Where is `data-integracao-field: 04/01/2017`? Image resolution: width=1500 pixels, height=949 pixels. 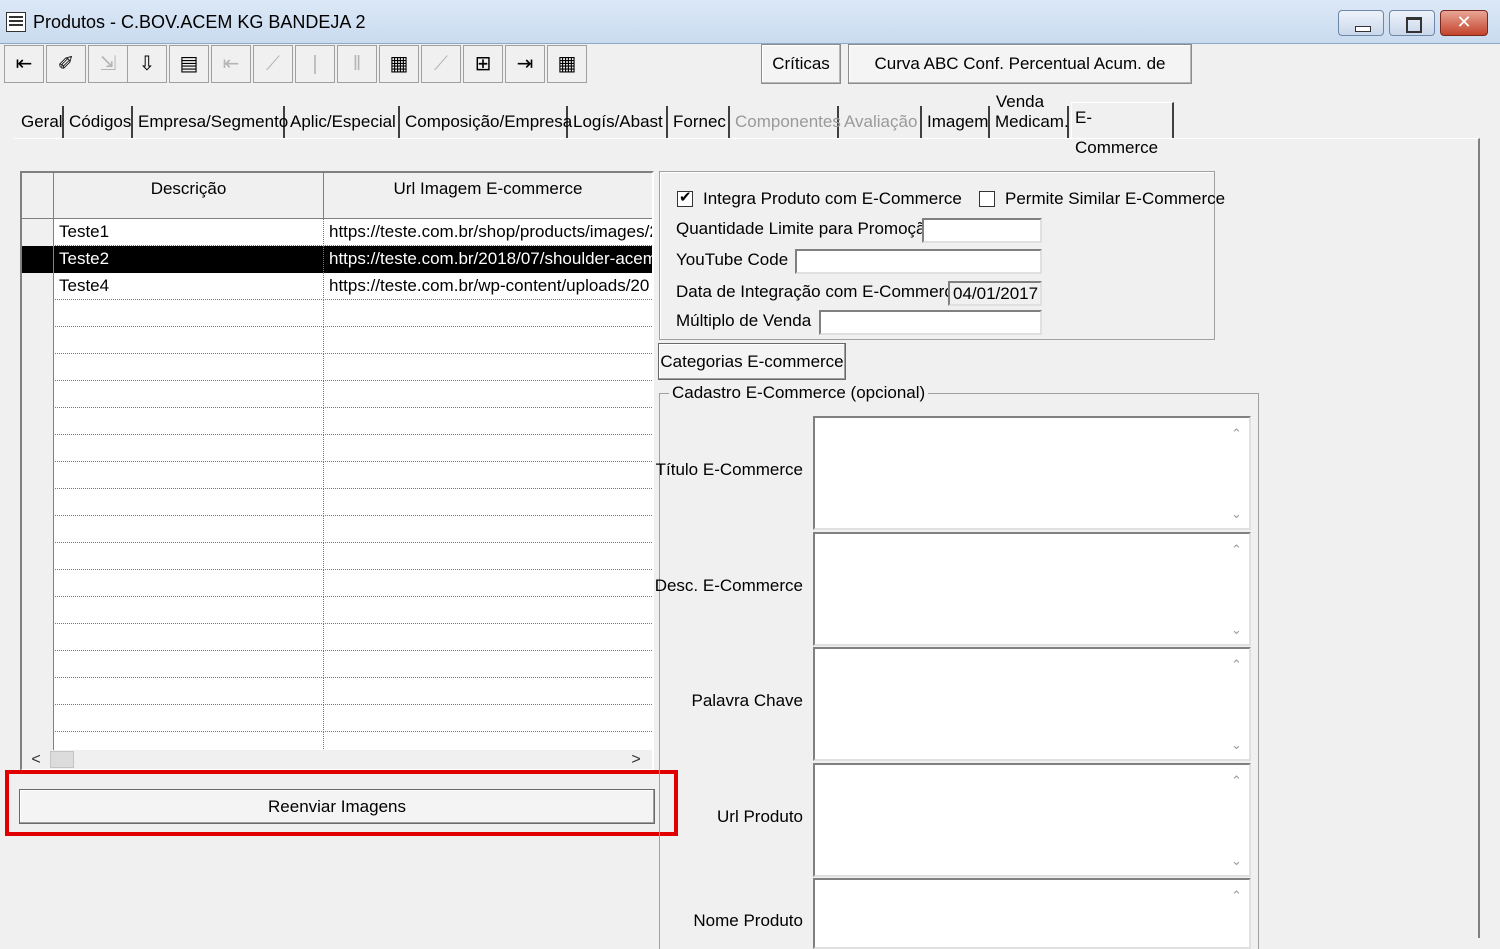
data-integracao-field: 04/01/2017 is located at coordinates (995, 293).